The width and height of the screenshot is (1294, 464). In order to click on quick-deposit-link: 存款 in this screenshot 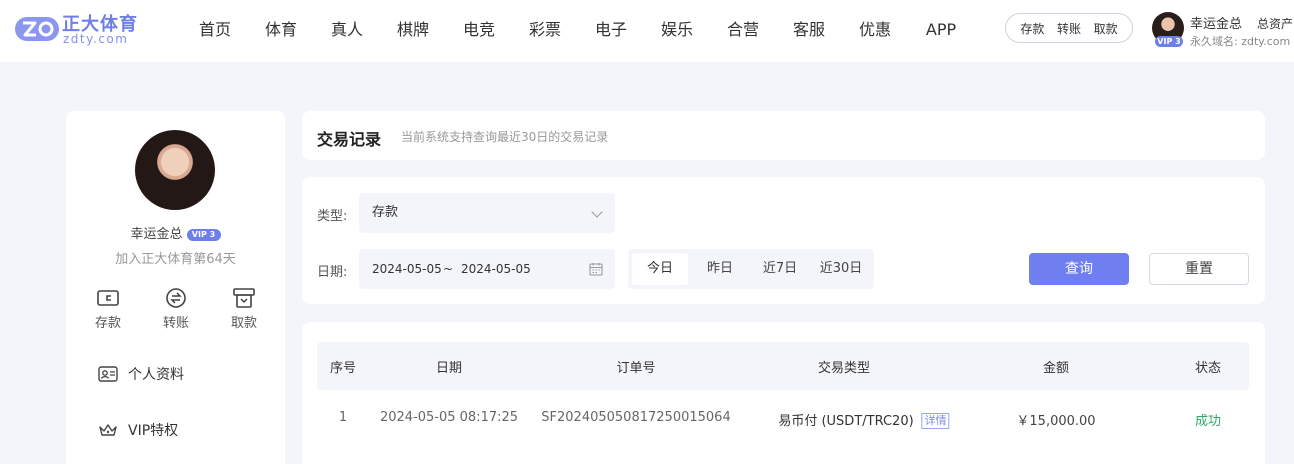, I will do `click(1032, 28)`.